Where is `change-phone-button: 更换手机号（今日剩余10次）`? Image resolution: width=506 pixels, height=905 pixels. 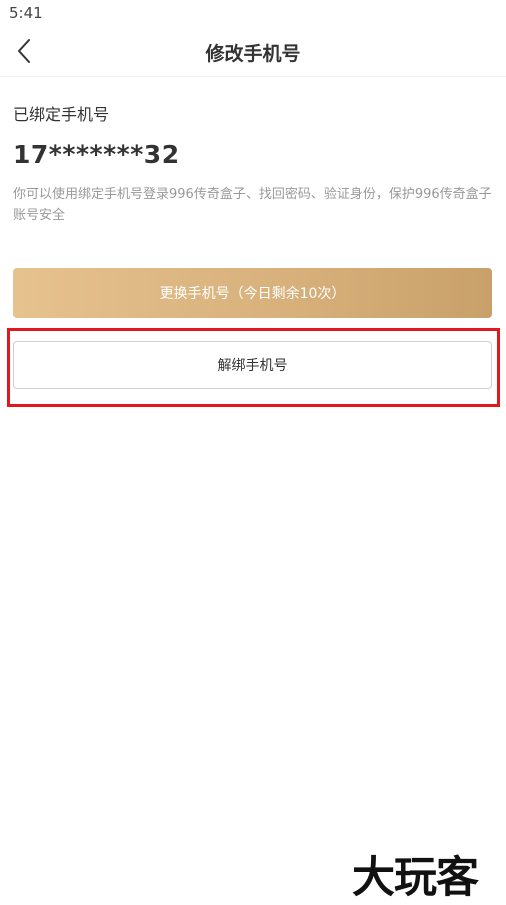
change-phone-button: 更换手机号（今日剩余10次） is located at coordinates (252, 293).